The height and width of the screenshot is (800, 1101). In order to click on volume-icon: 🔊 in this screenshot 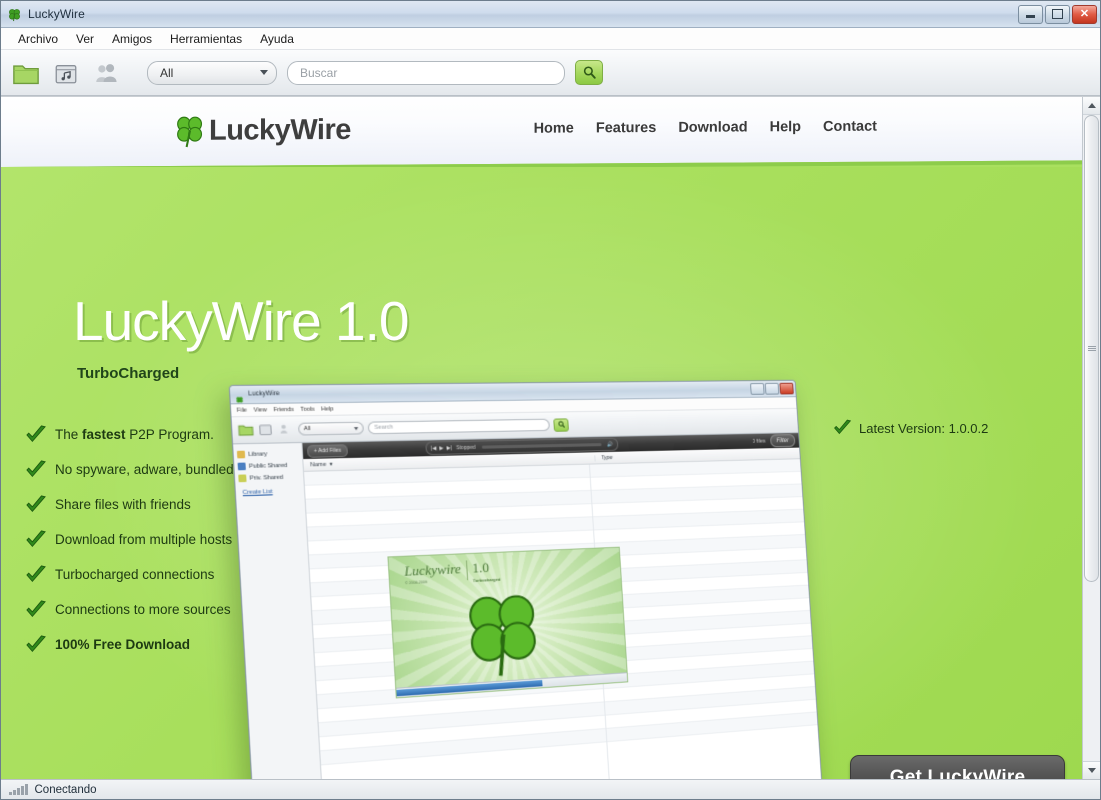, I will do `click(610, 444)`.